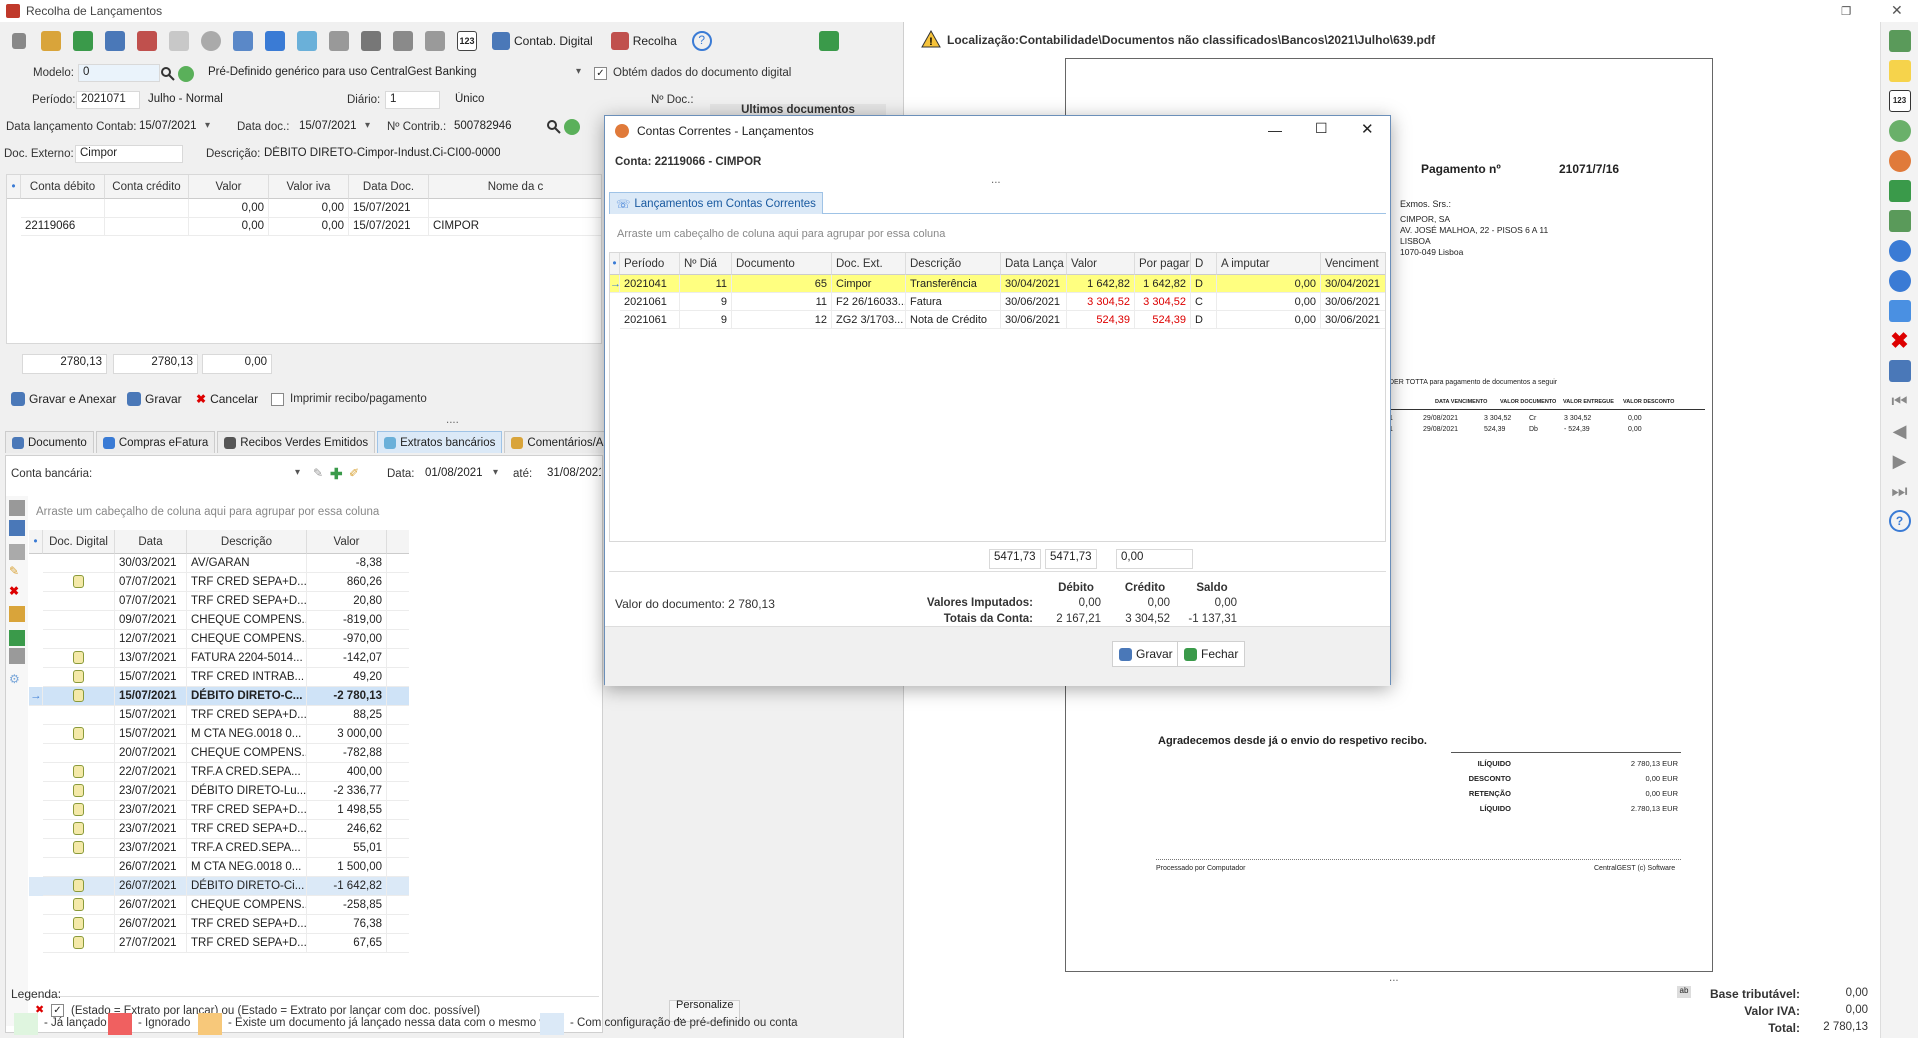 Image resolution: width=1918 pixels, height=1038 pixels. Describe the element at coordinates (515, 187) in the screenshot. I see `column-header: Nome da c` at that location.